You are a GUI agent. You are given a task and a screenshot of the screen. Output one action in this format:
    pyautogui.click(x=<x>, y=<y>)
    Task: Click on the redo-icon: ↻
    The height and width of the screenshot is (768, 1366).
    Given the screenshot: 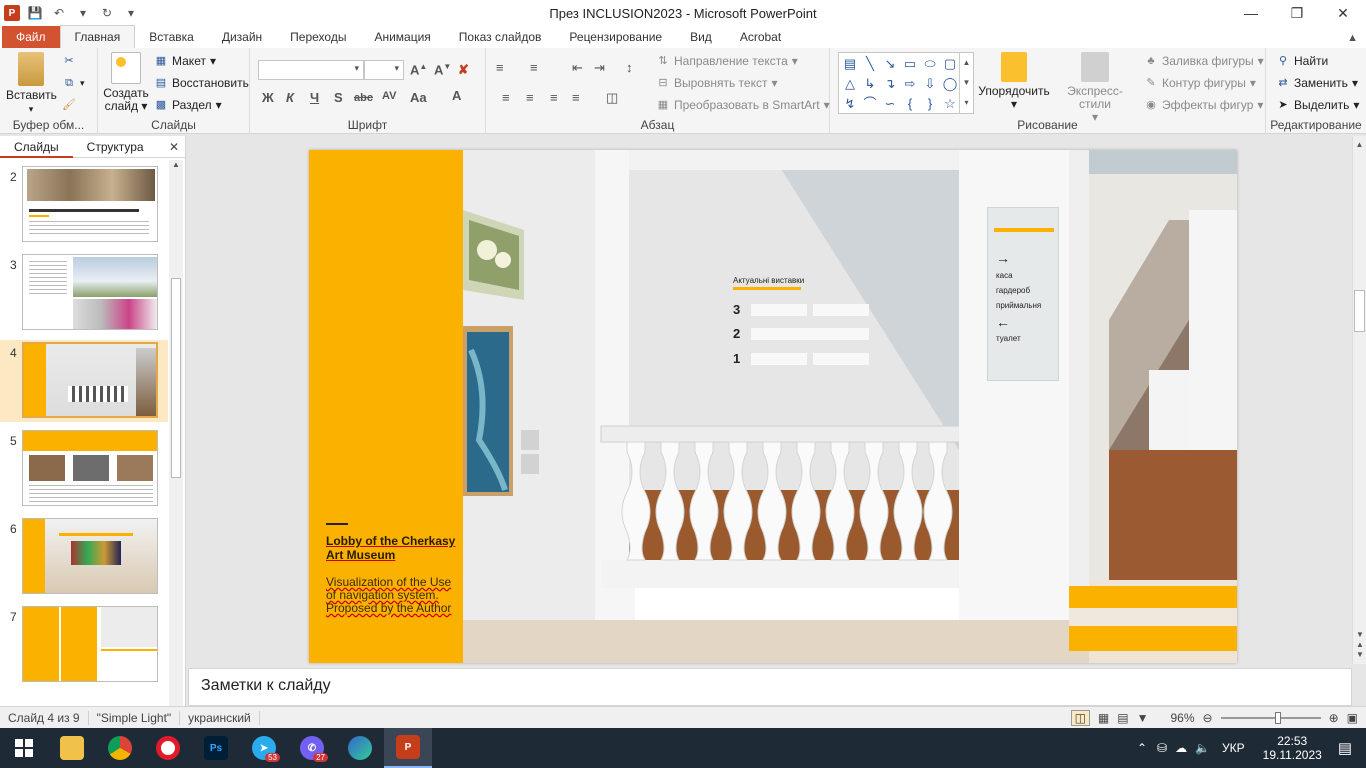 What is the action you would take?
    pyautogui.click(x=107, y=13)
    